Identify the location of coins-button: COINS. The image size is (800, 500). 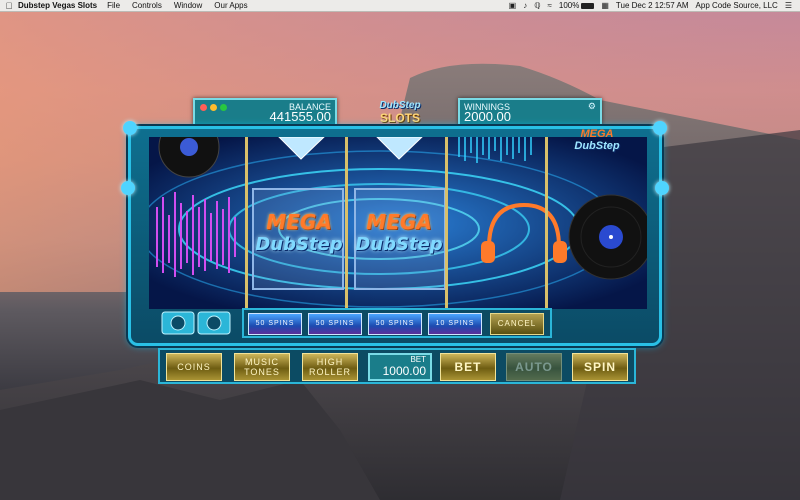
(194, 367).